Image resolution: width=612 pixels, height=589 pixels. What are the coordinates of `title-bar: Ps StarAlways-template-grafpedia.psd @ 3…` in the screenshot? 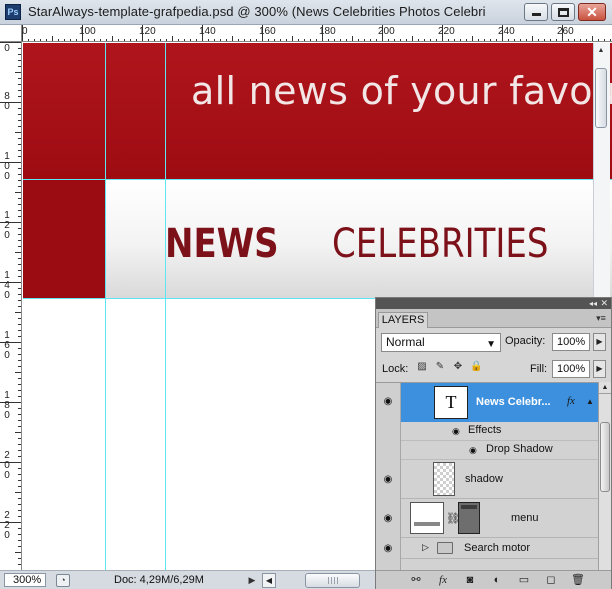 It's located at (306, 12).